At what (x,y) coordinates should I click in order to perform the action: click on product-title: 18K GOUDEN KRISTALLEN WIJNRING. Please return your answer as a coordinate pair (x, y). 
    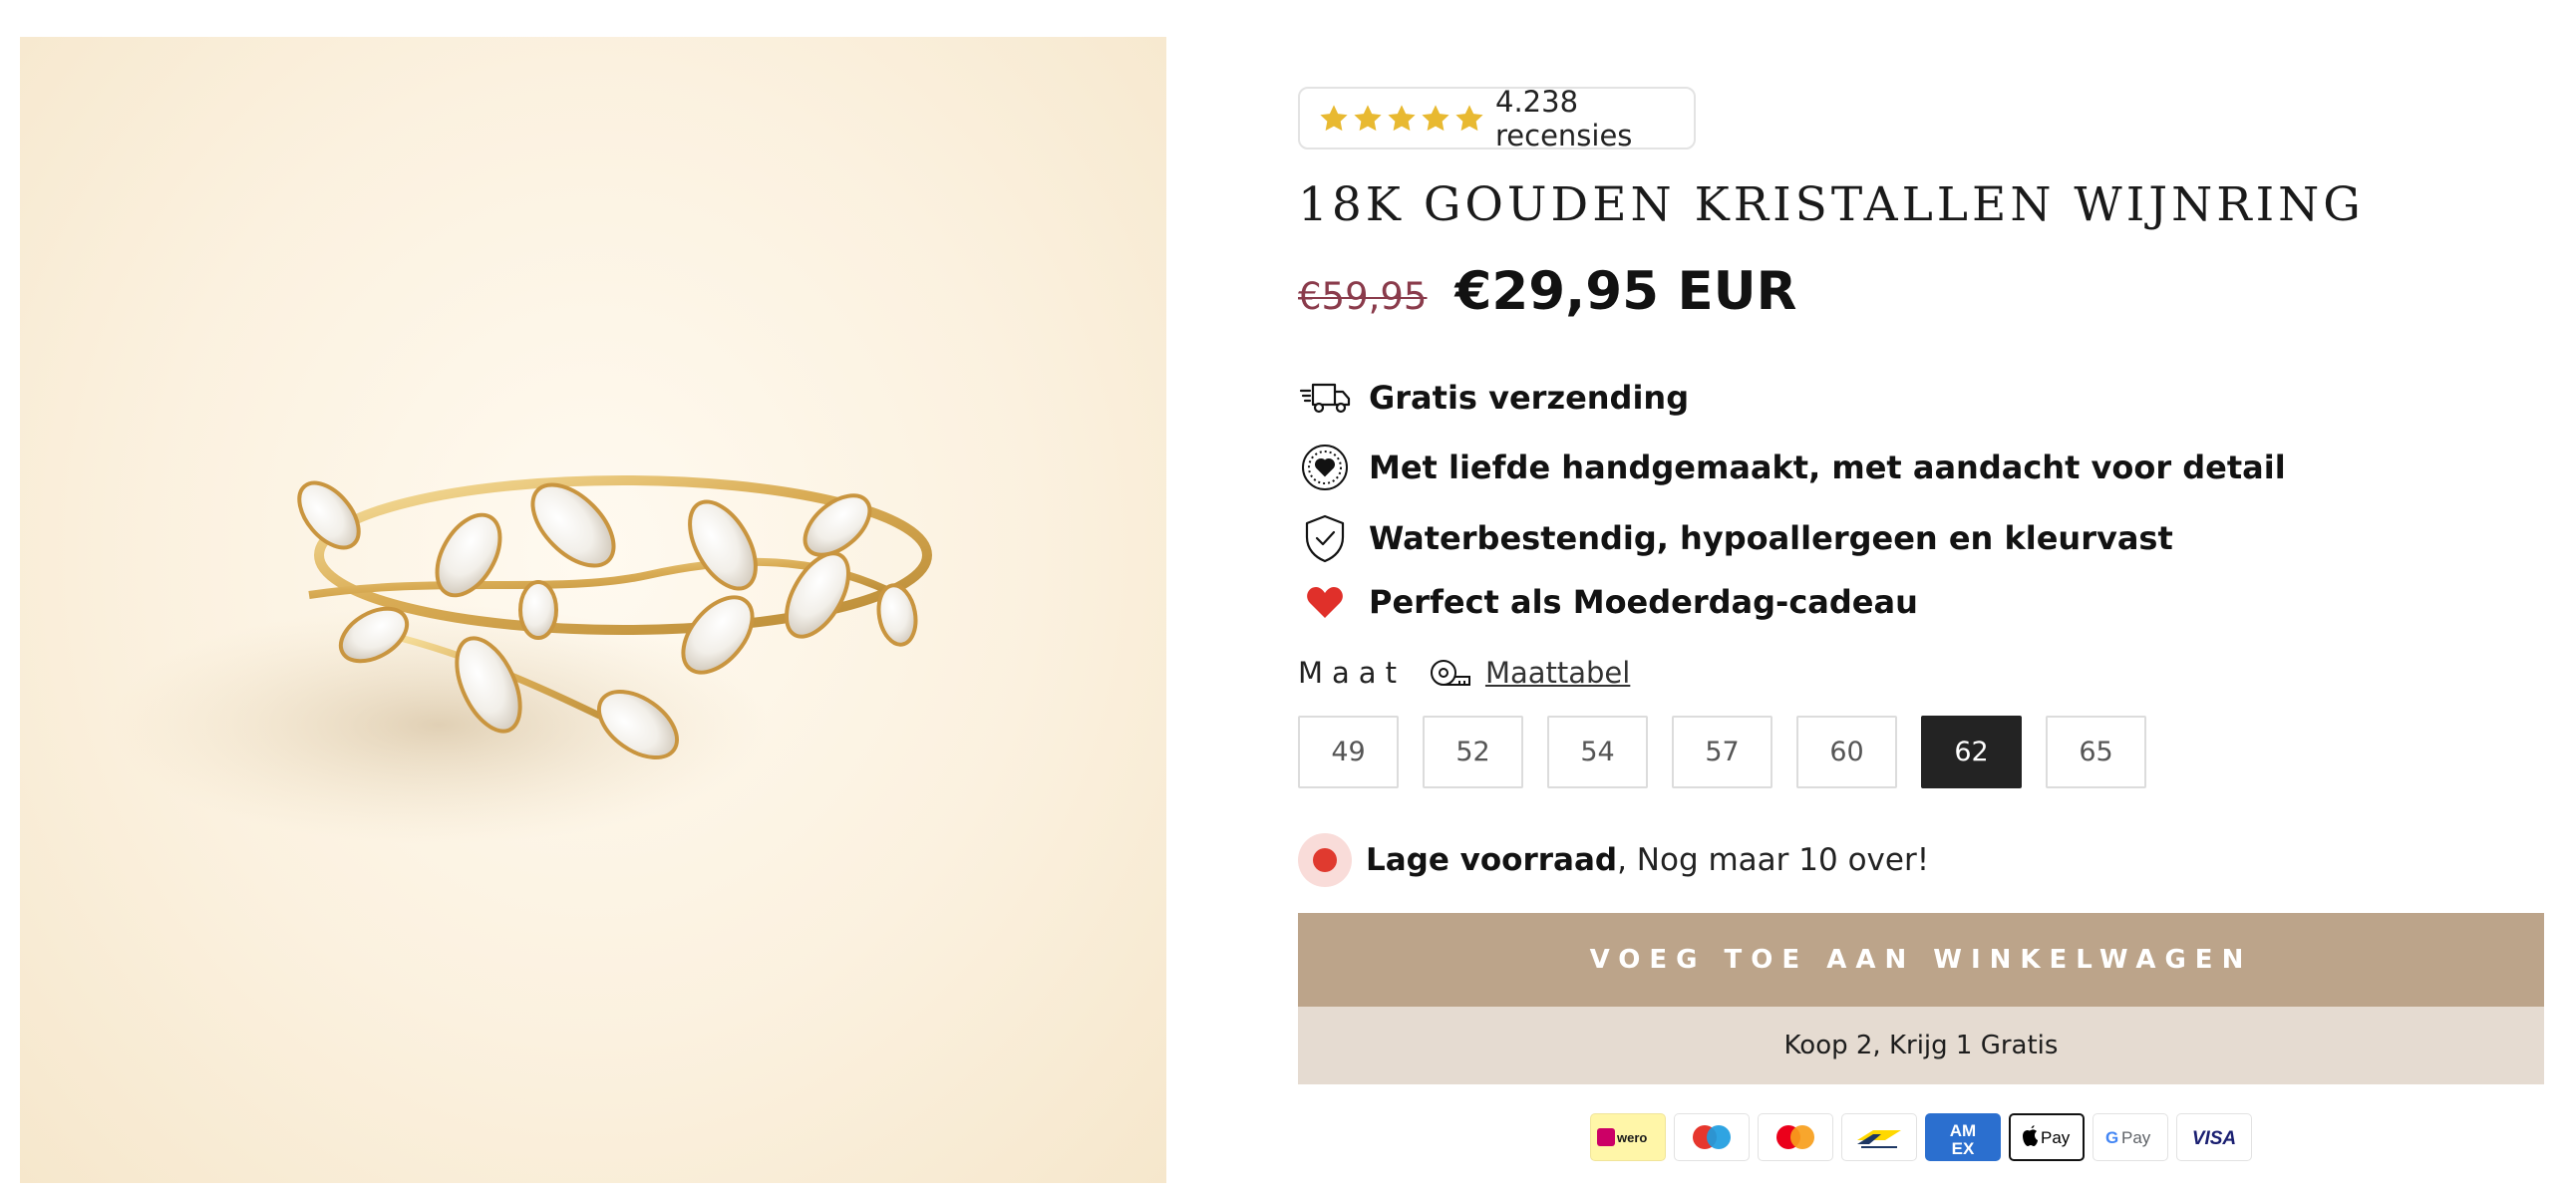
    Looking at the image, I should click on (1831, 204).